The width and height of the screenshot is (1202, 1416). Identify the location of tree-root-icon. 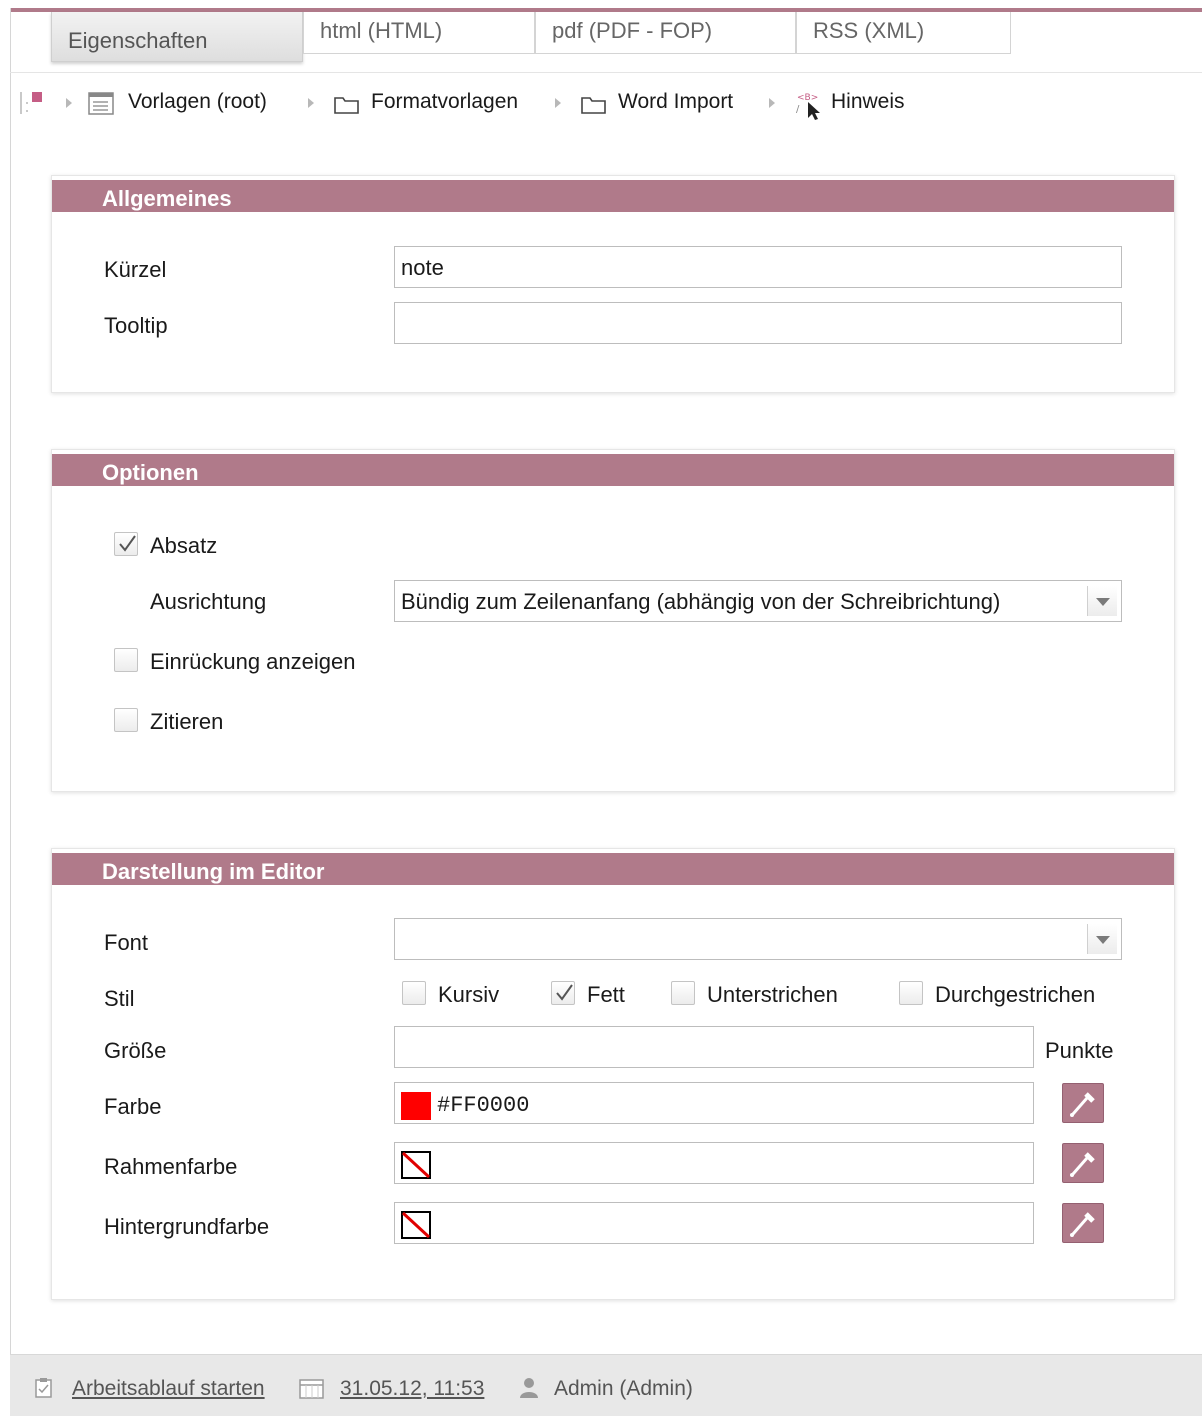
(32, 104).